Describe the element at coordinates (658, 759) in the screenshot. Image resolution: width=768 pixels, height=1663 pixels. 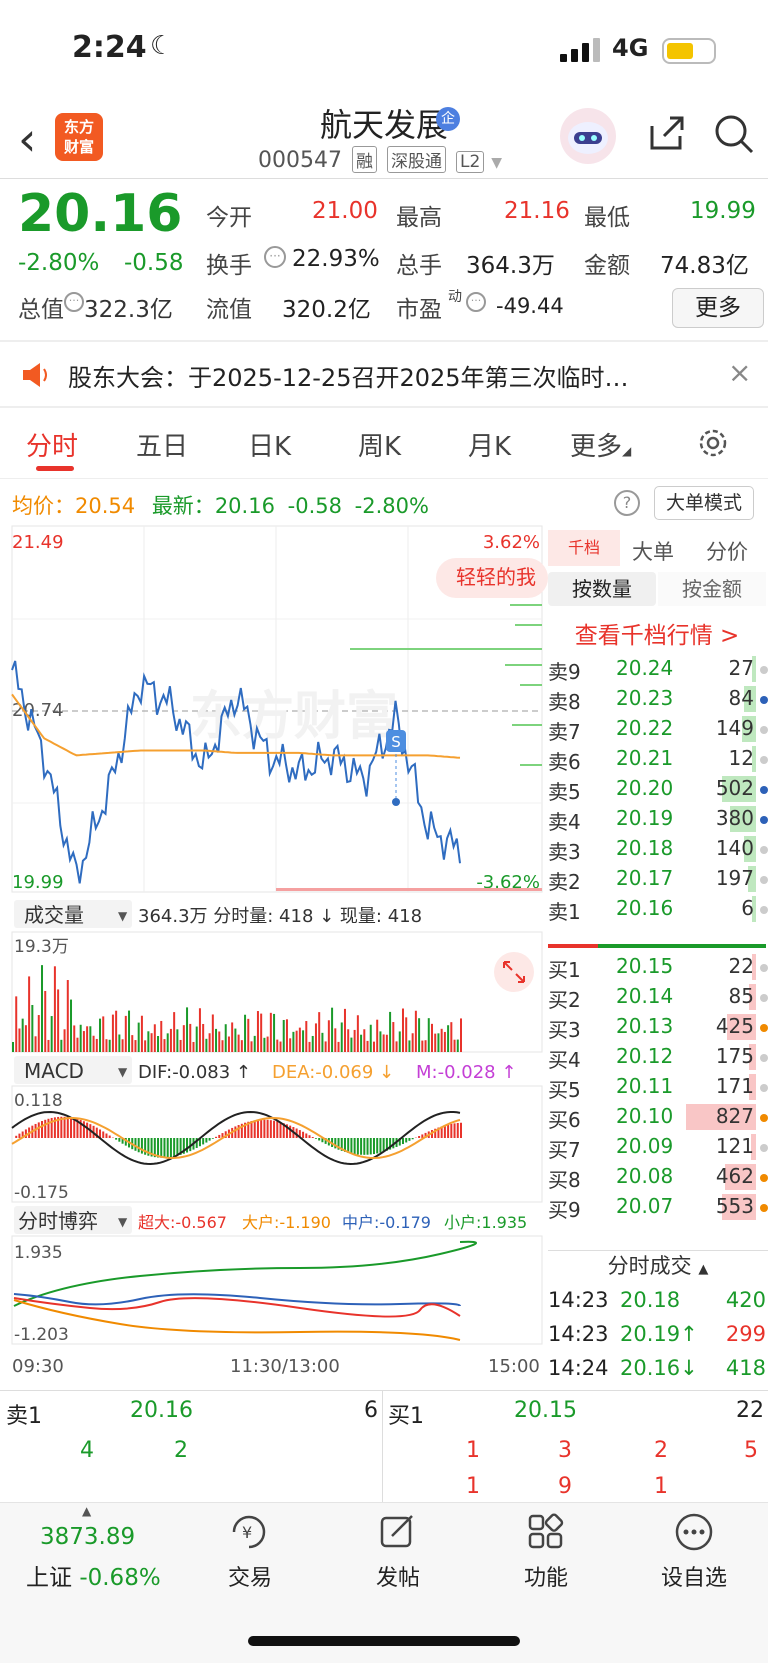
I see `ask-row: 卖6 20.21 12` at that location.